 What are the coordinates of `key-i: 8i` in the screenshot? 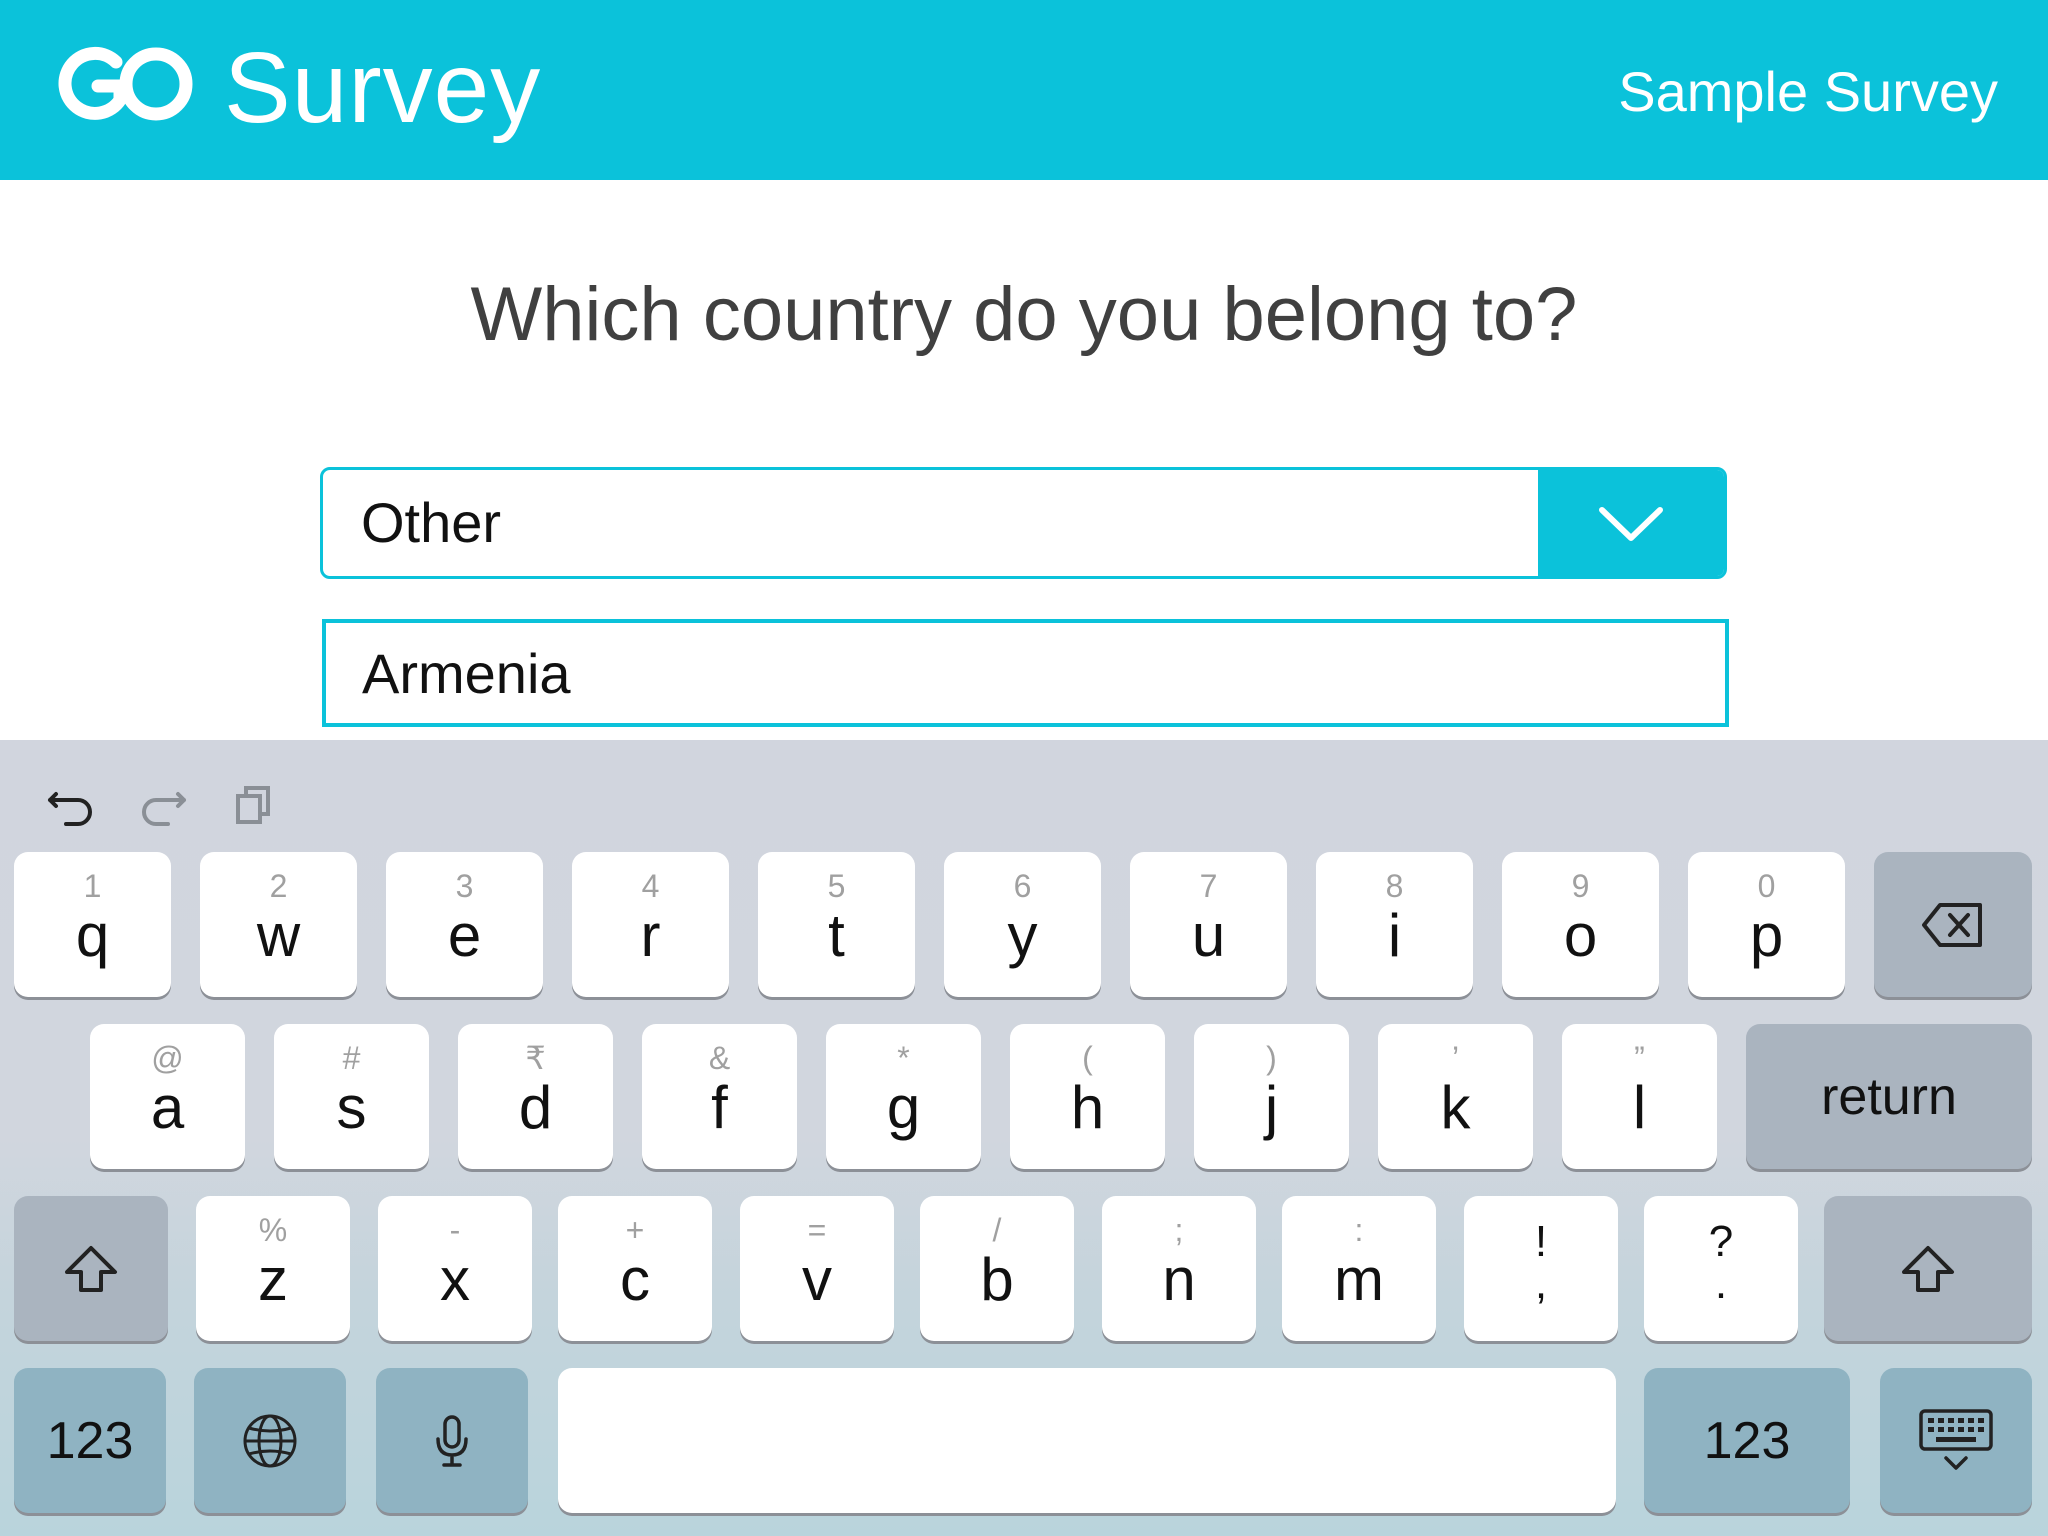 It's located at (1394, 924).